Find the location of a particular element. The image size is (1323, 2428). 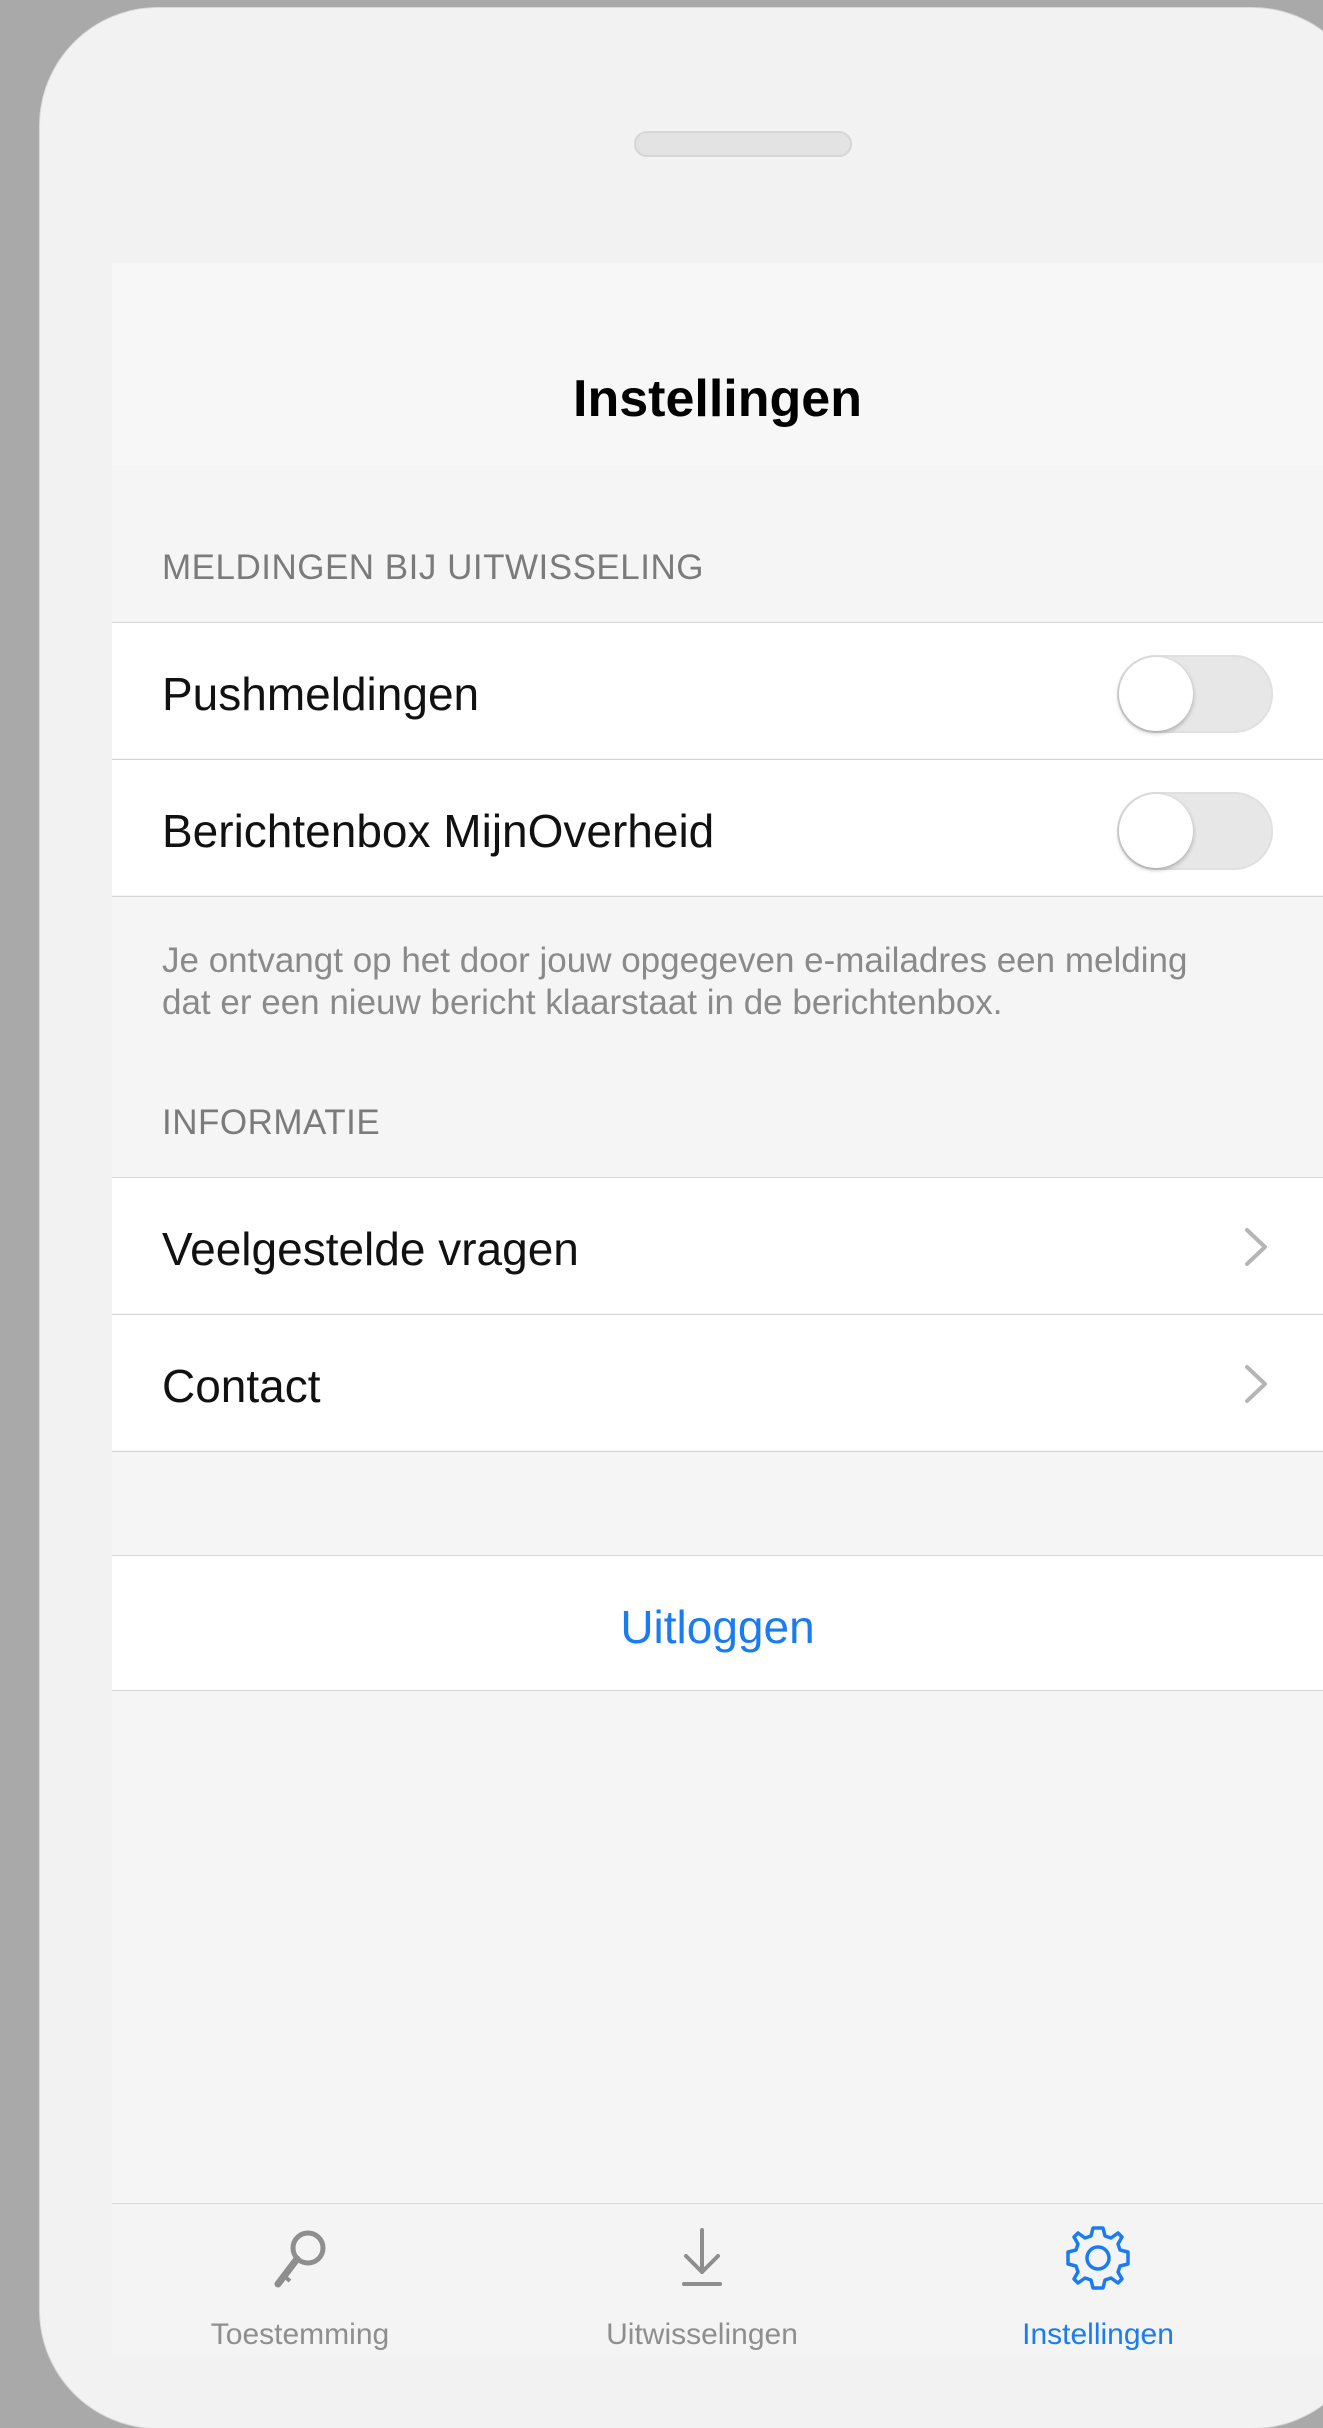

gear-icon is located at coordinates (1098, 2258).